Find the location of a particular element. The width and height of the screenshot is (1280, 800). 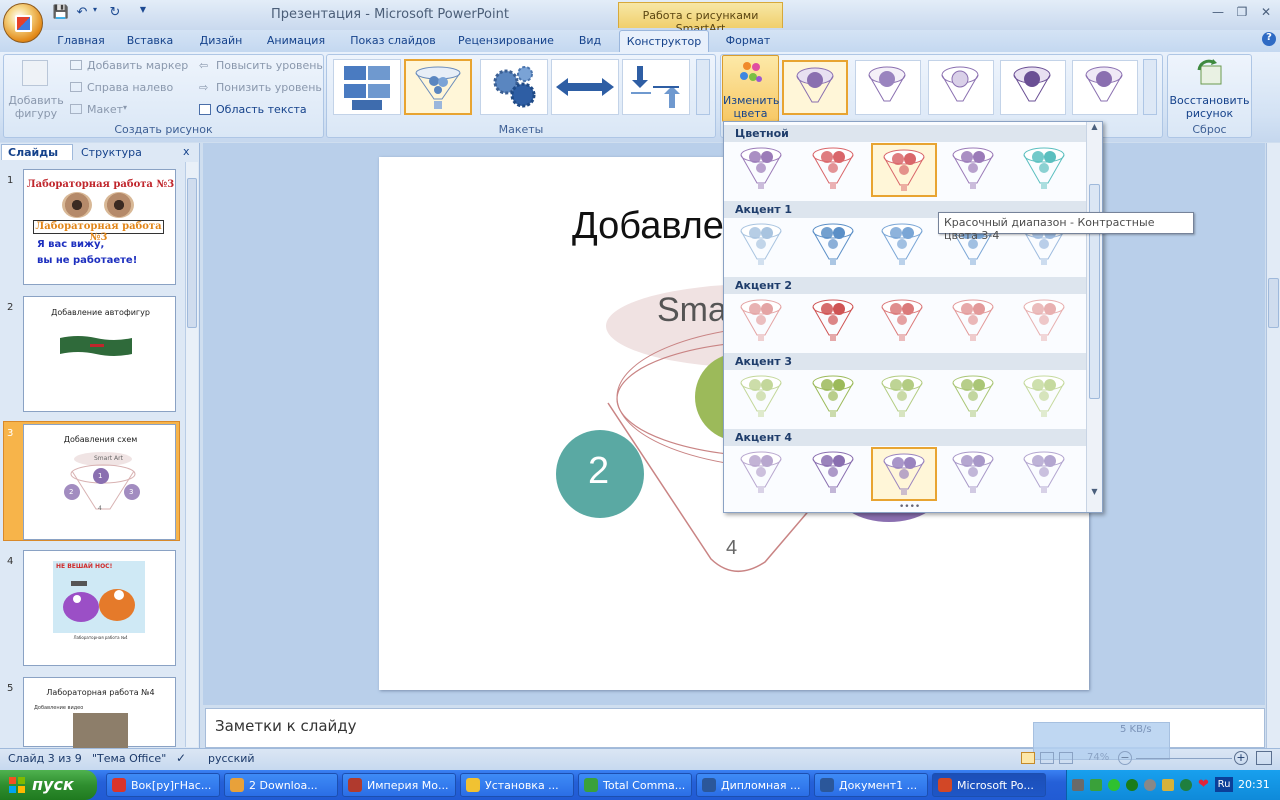

zoom-slider is located at coordinates (1184, 758).